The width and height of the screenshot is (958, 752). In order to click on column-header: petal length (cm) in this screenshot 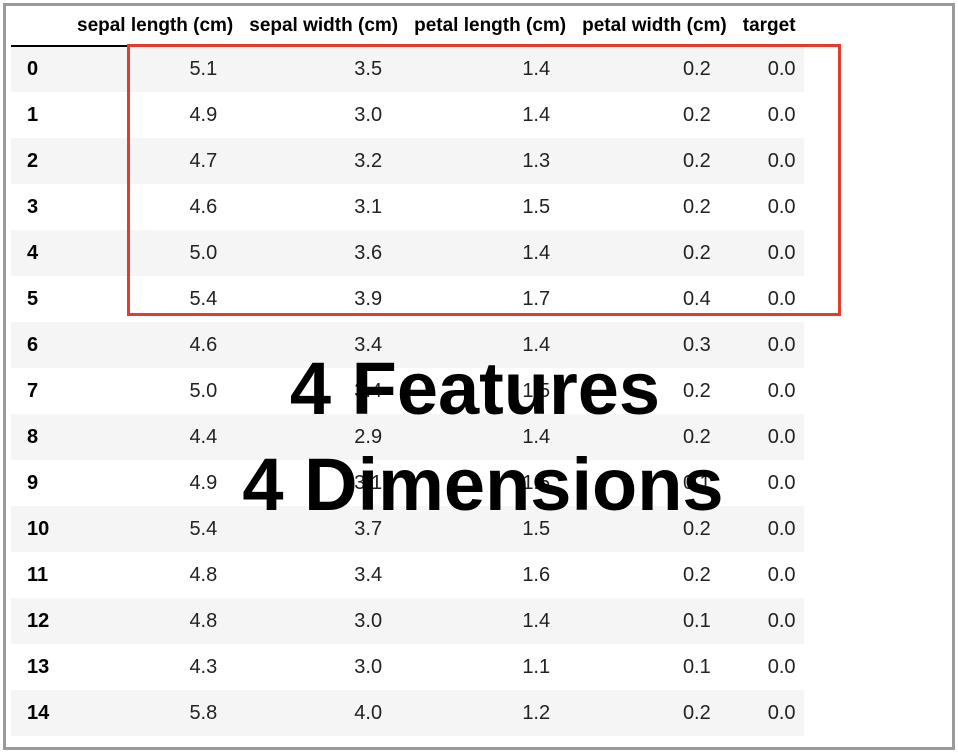, I will do `click(490, 27)`.